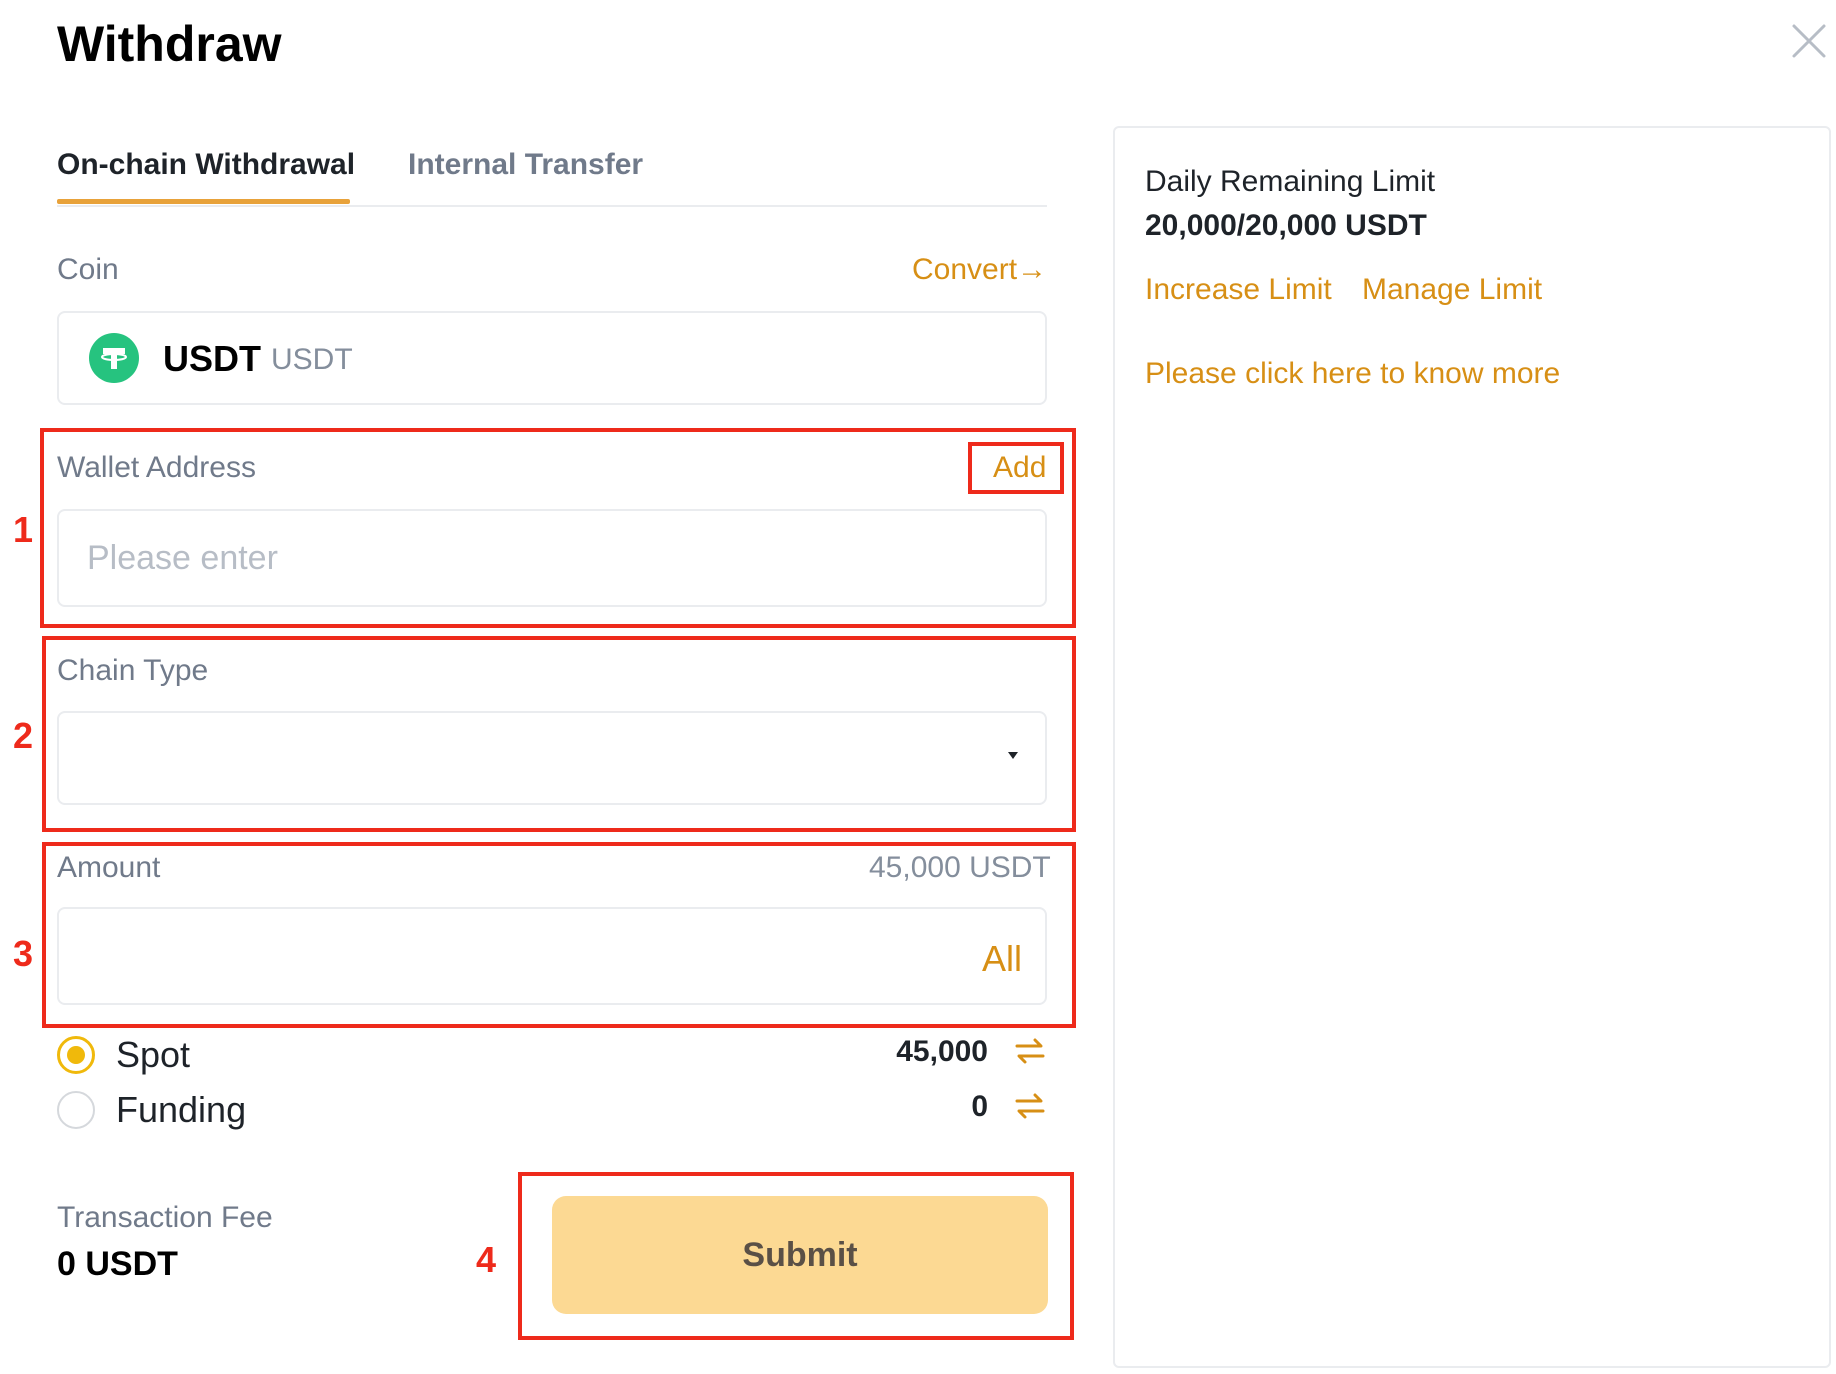 The width and height of the screenshot is (1836, 1374). Describe the element at coordinates (312, 359) in the screenshot. I see `coin-symbol: USDT` at that location.